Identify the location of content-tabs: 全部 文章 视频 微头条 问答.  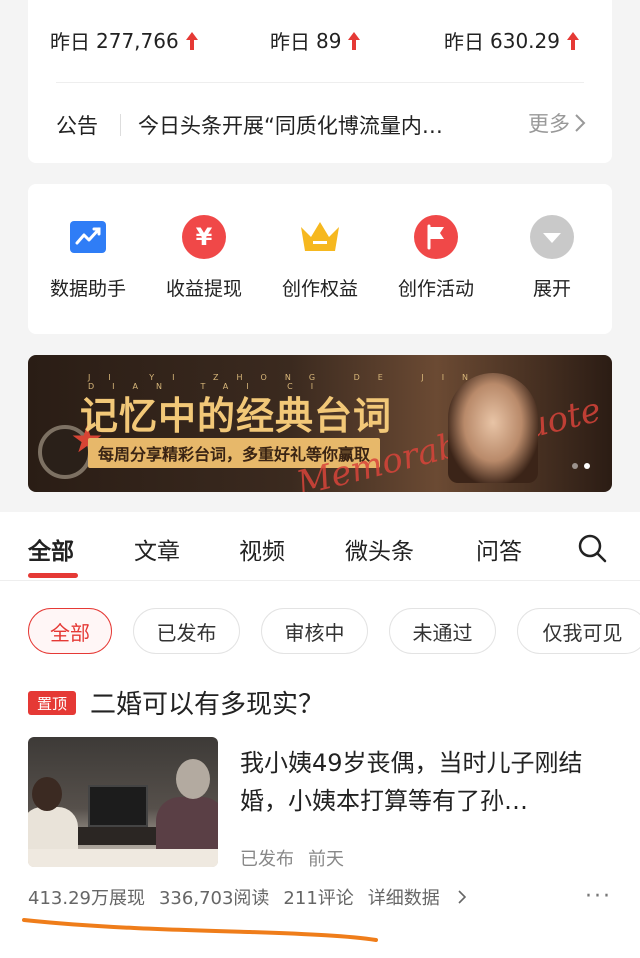
(320, 546).